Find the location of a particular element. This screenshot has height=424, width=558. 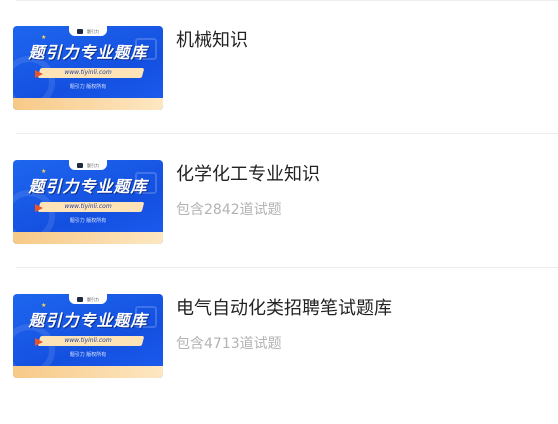

item-question-count: 包含2842道试题 is located at coordinates (229, 210).